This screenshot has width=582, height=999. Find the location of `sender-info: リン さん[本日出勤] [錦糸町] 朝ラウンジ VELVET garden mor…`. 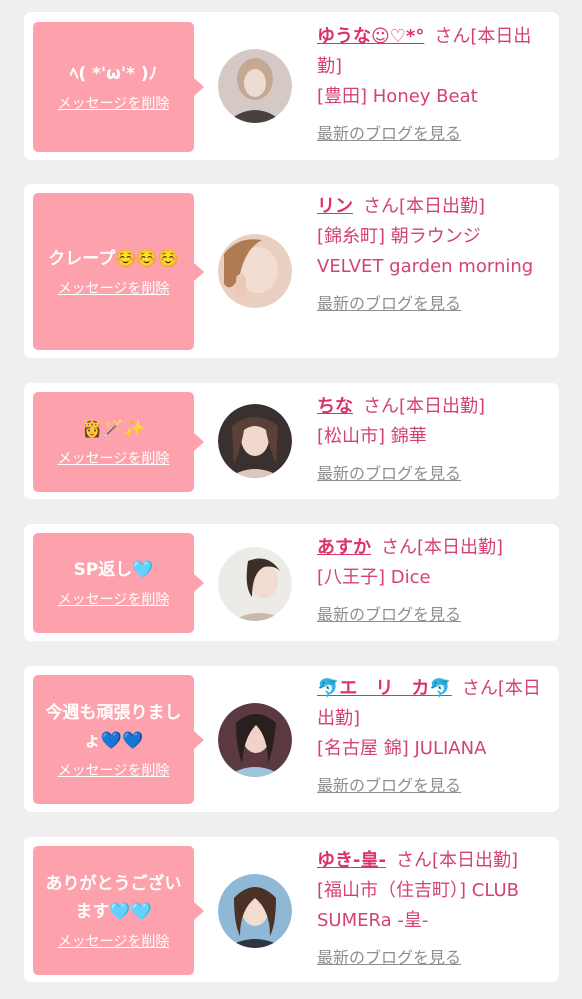

sender-info: リン さん[本日出勤] [錦糸町] 朝ラウンジ VELVET garden mor… is located at coordinates (433, 254).